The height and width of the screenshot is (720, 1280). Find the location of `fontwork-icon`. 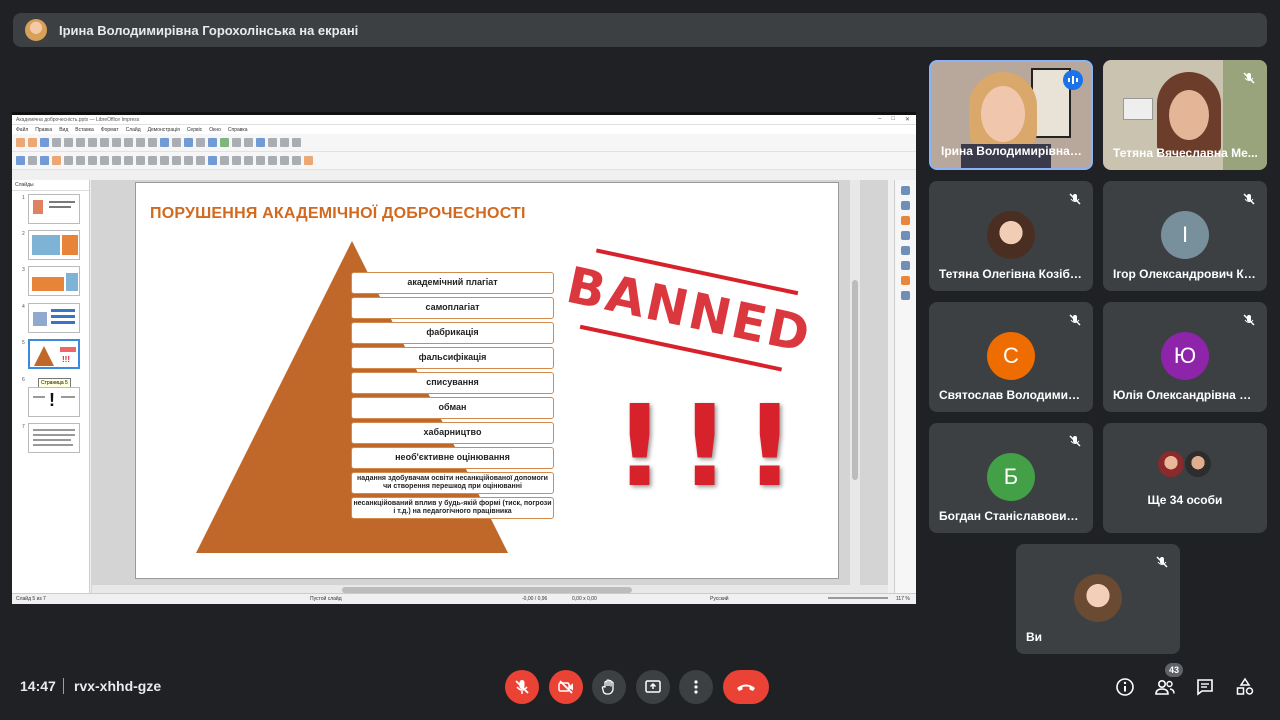

fontwork-icon is located at coordinates (260, 142).